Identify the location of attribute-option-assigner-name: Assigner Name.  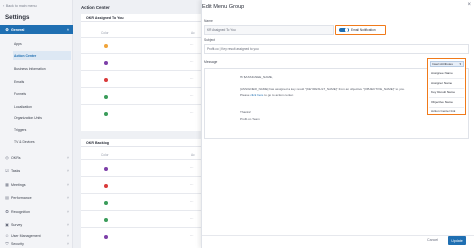
(441, 83).